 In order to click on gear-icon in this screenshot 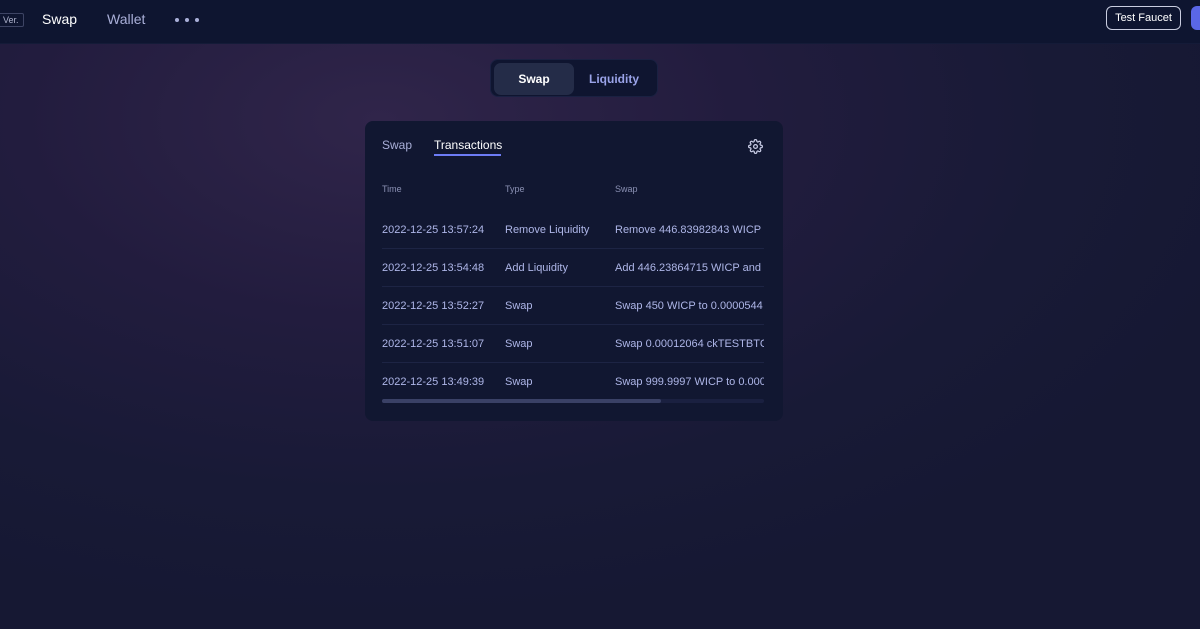, I will do `click(755, 146)`.